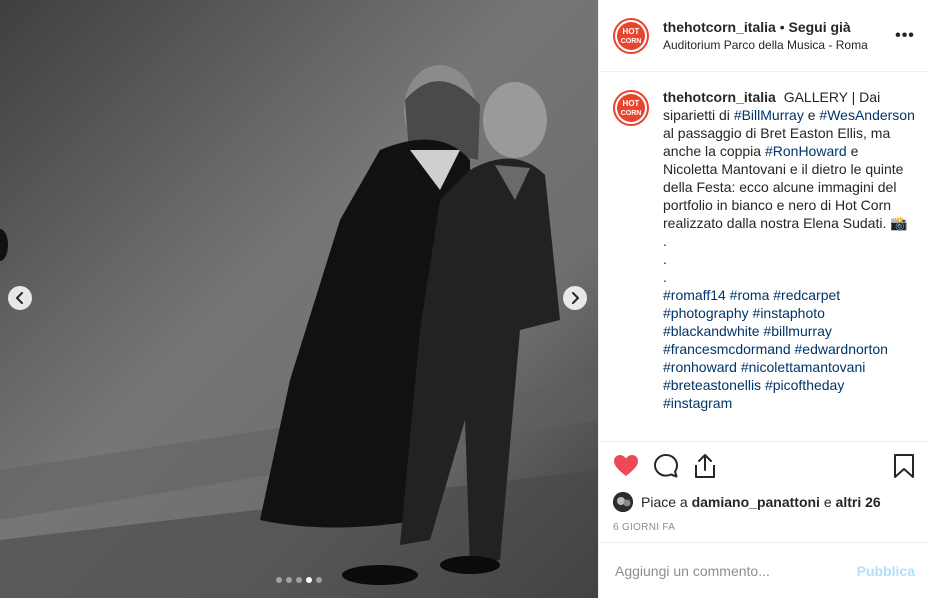  Describe the element at coordinates (666, 466) in the screenshot. I see `comment-icon` at that location.